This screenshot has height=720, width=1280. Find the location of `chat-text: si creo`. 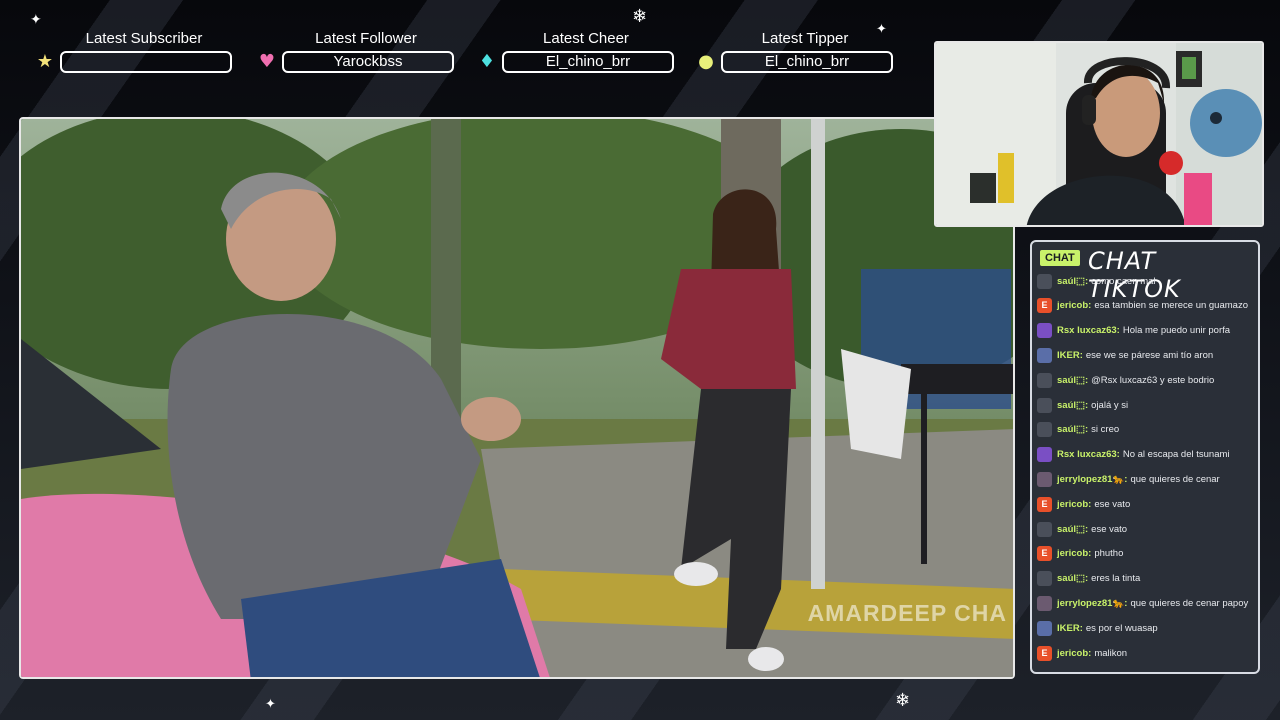

chat-text: si creo is located at coordinates (1105, 430).